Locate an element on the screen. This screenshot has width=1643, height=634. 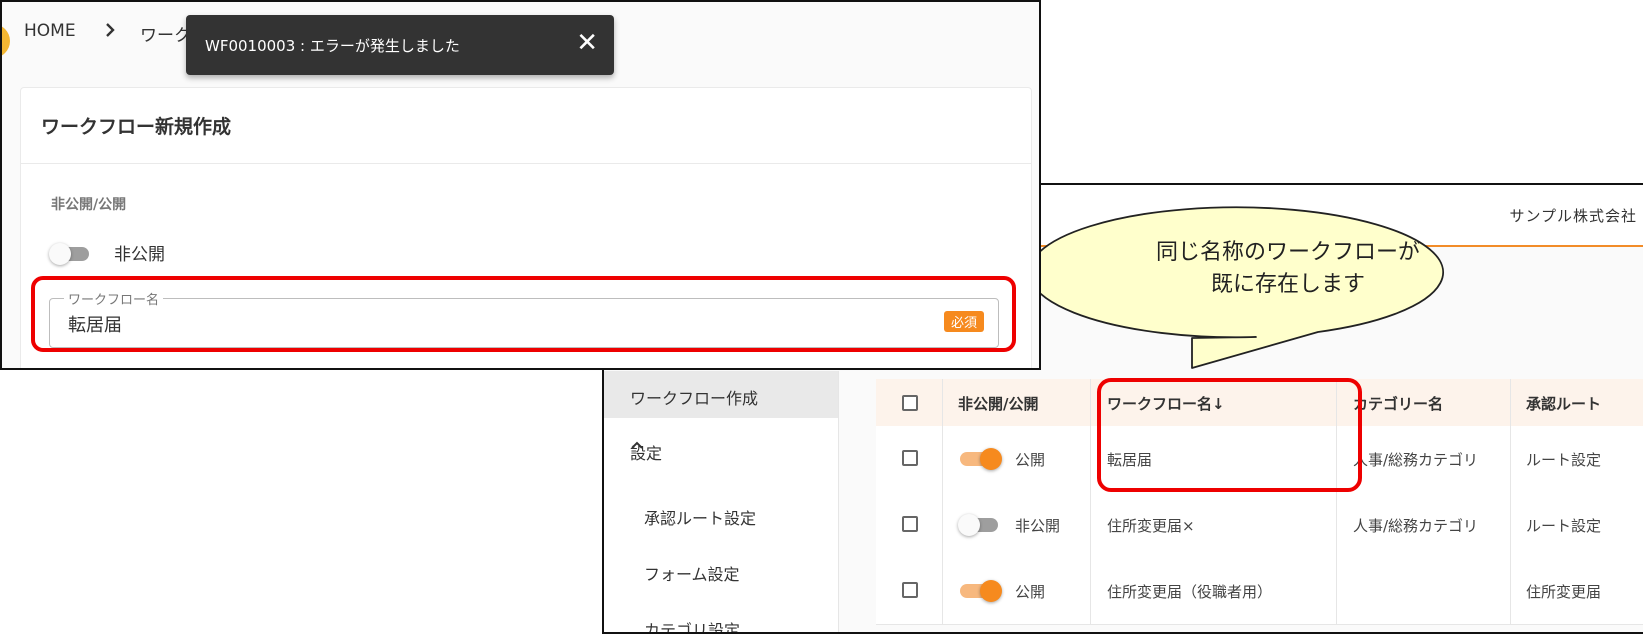
sidebar-item-workflow-create: ワークフロー作成 is located at coordinates (721, 394).